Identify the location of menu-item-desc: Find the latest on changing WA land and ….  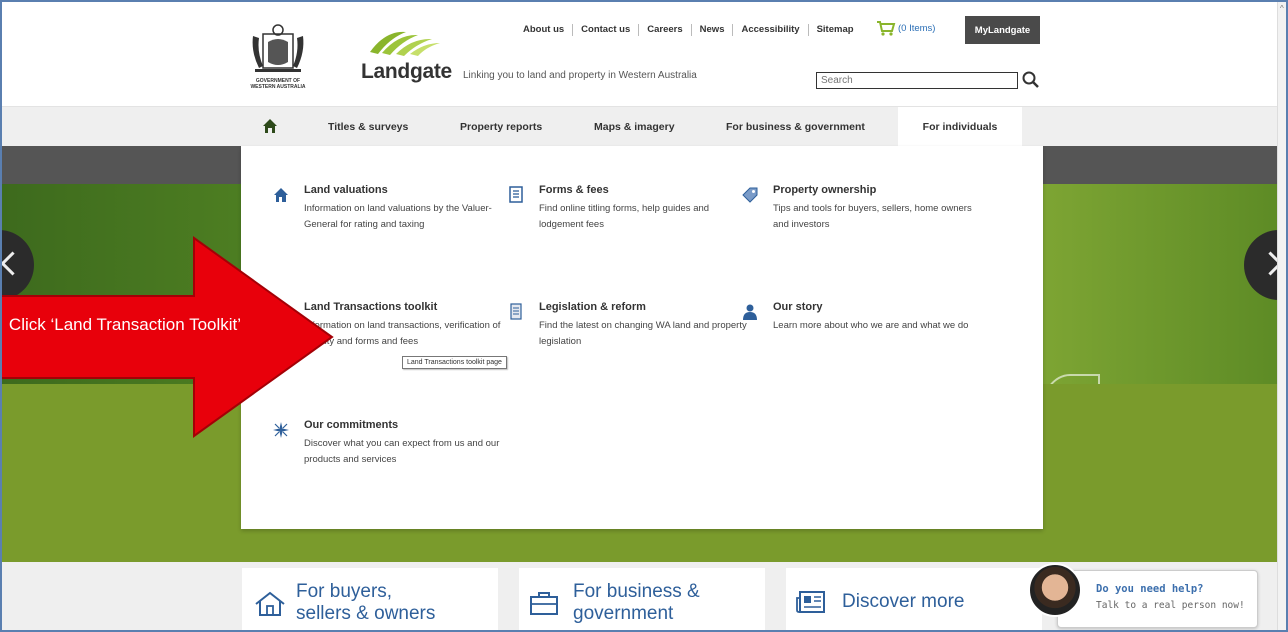
(643, 333).